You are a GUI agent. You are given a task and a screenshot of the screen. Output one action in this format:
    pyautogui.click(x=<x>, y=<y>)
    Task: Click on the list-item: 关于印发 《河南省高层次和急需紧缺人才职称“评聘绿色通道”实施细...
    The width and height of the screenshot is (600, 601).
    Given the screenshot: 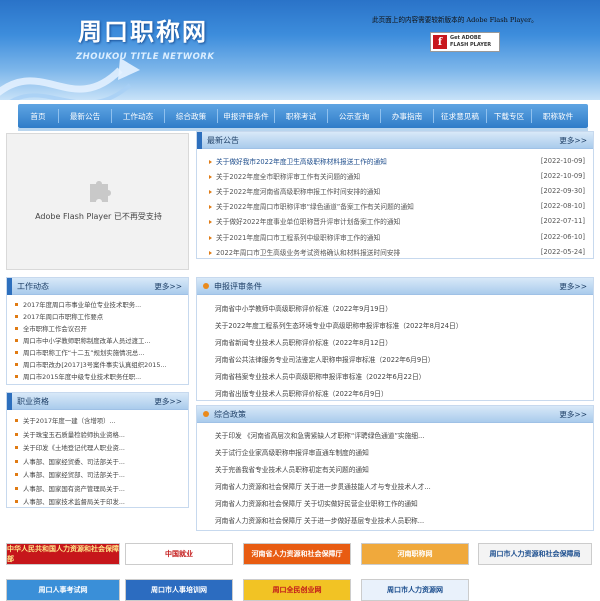 What is the action you would take?
    pyautogui.click(x=395, y=434)
    